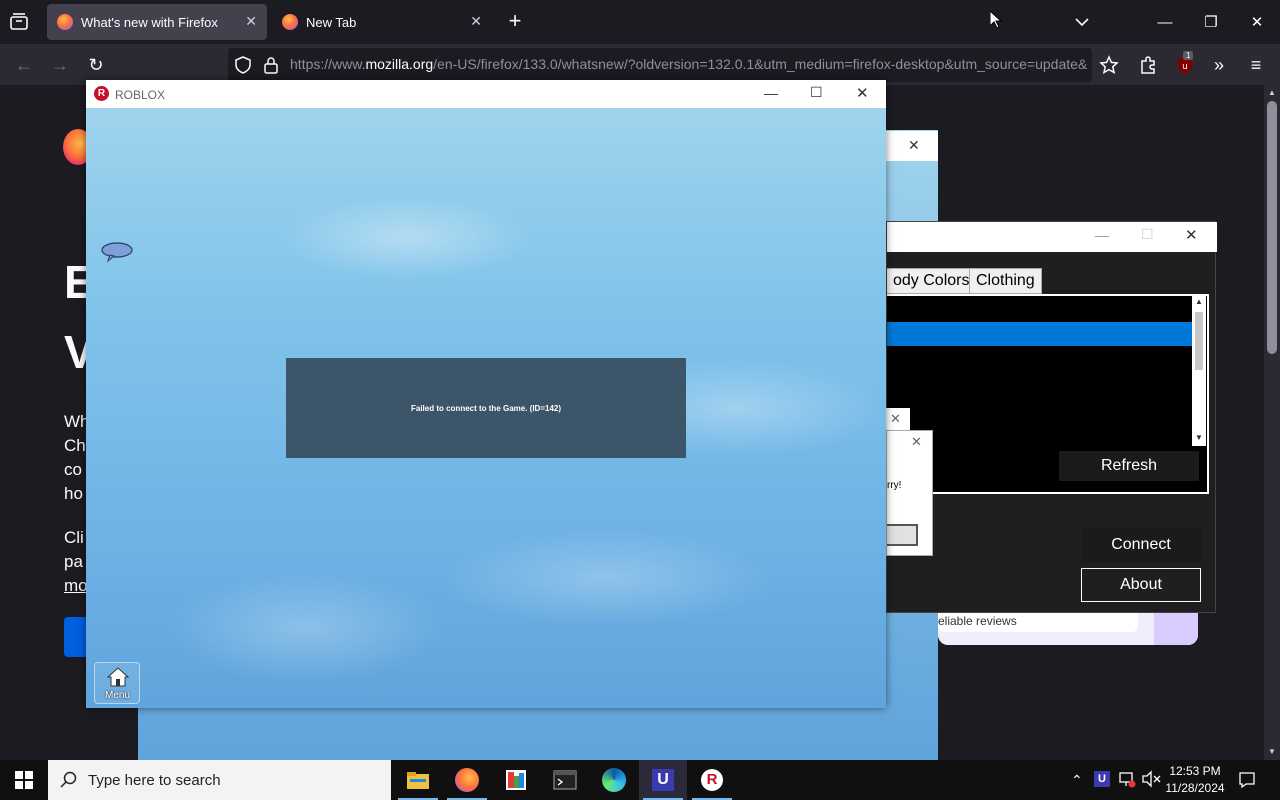 The image size is (1280, 800). I want to click on menu-button: Menu, so click(117, 683).